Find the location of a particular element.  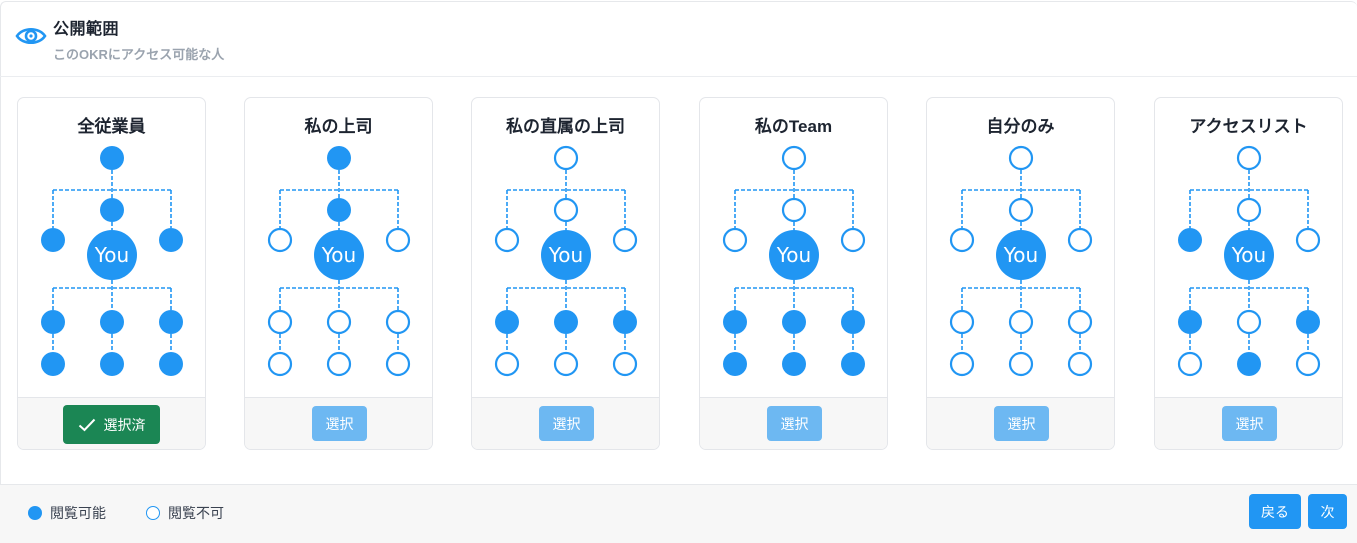

visibility-option-card: 私の直属の上司 You 選択 is located at coordinates (565, 273).